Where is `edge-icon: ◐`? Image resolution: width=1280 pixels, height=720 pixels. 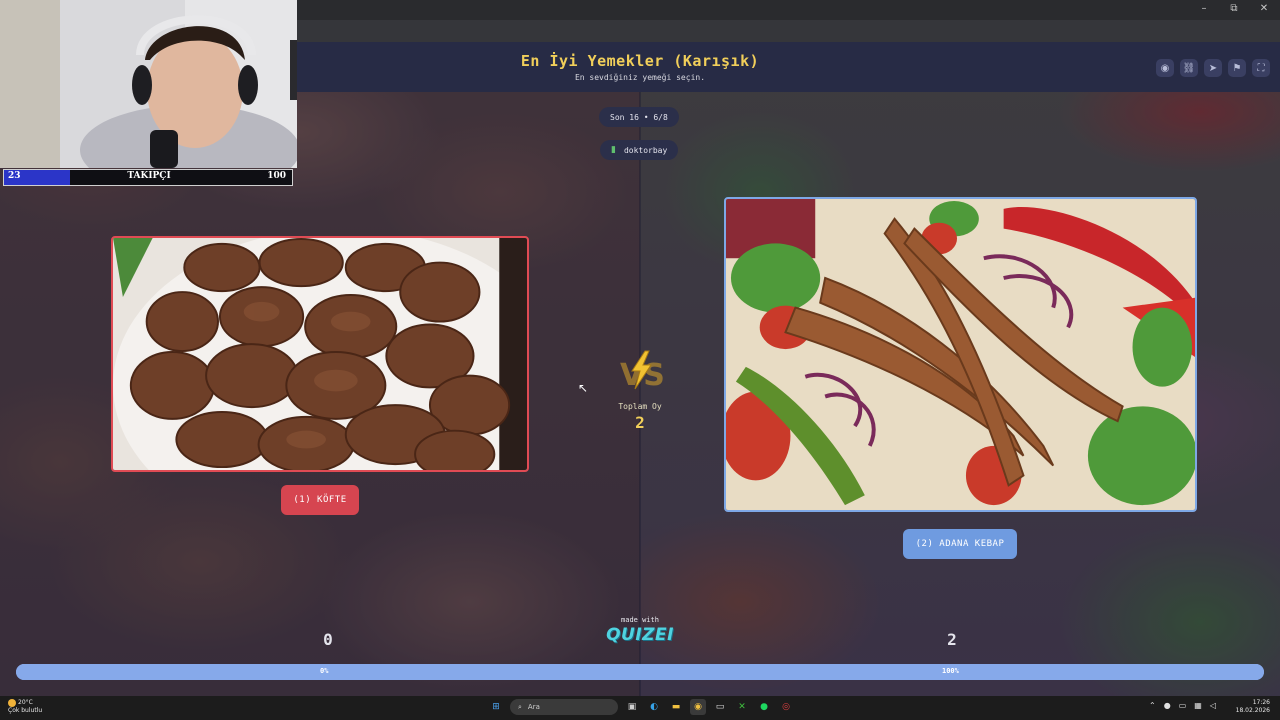
edge-icon: ◐ is located at coordinates (654, 707).